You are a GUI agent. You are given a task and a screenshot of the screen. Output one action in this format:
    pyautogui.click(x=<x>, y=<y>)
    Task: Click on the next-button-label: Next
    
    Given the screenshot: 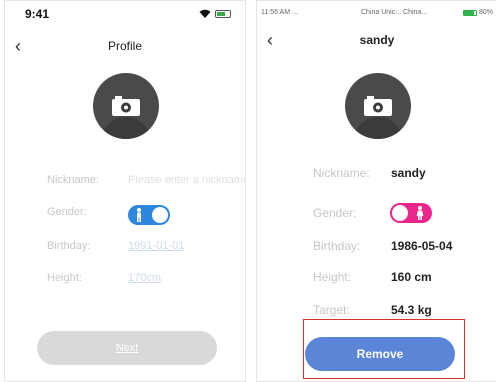 What is the action you would take?
    pyautogui.click(x=127, y=348)
    